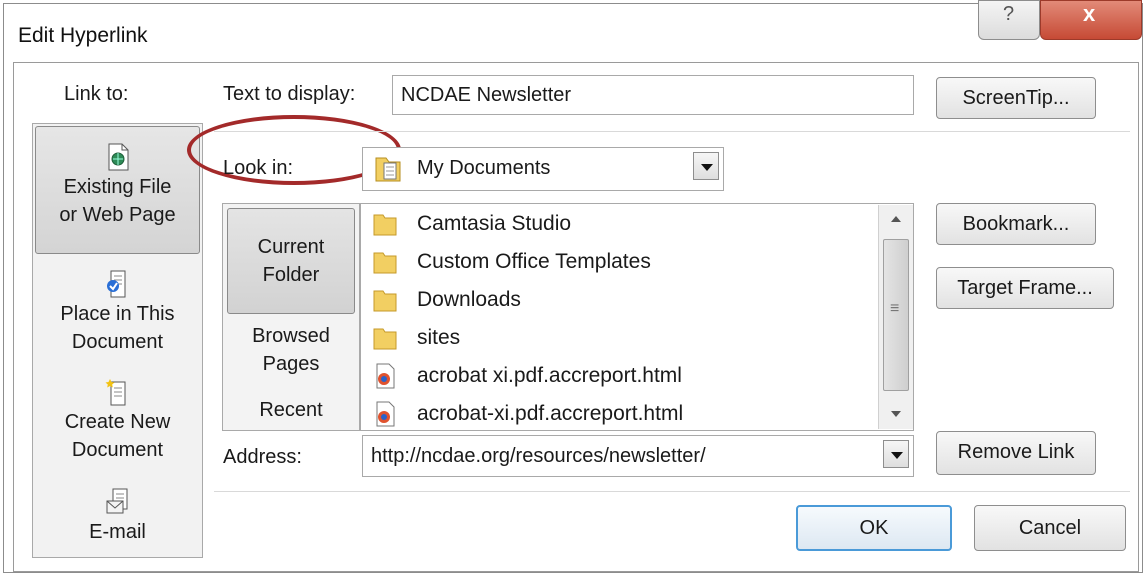 The width and height of the screenshot is (1148, 578). I want to click on nav-recent: Recent, so click(291, 410).